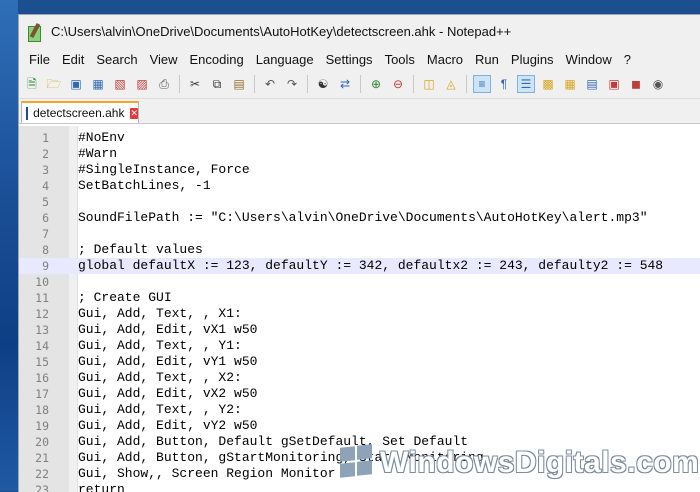 The image size is (700, 492). Describe the element at coordinates (429, 84) in the screenshot. I see `sync-vertical-icon: ◫` at that location.